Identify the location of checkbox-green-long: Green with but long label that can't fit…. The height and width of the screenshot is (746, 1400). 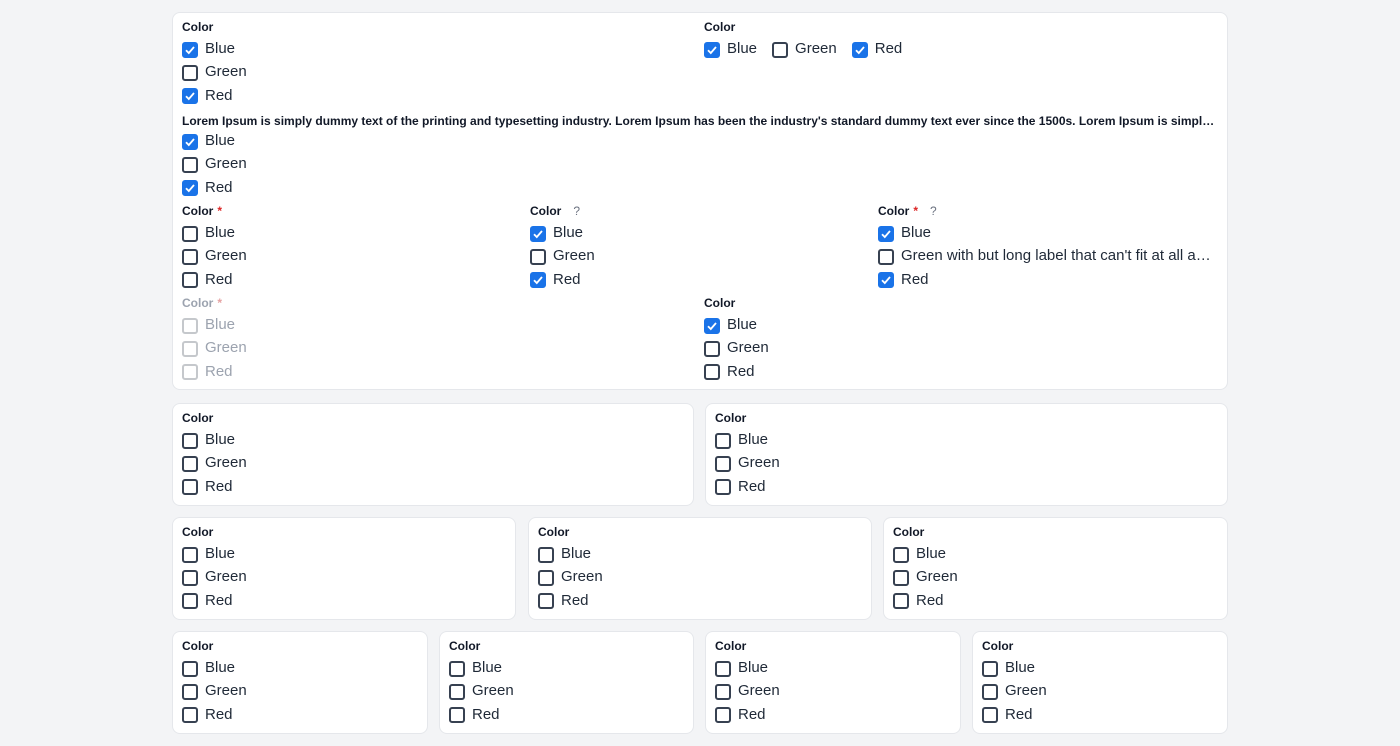
(1048, 255).